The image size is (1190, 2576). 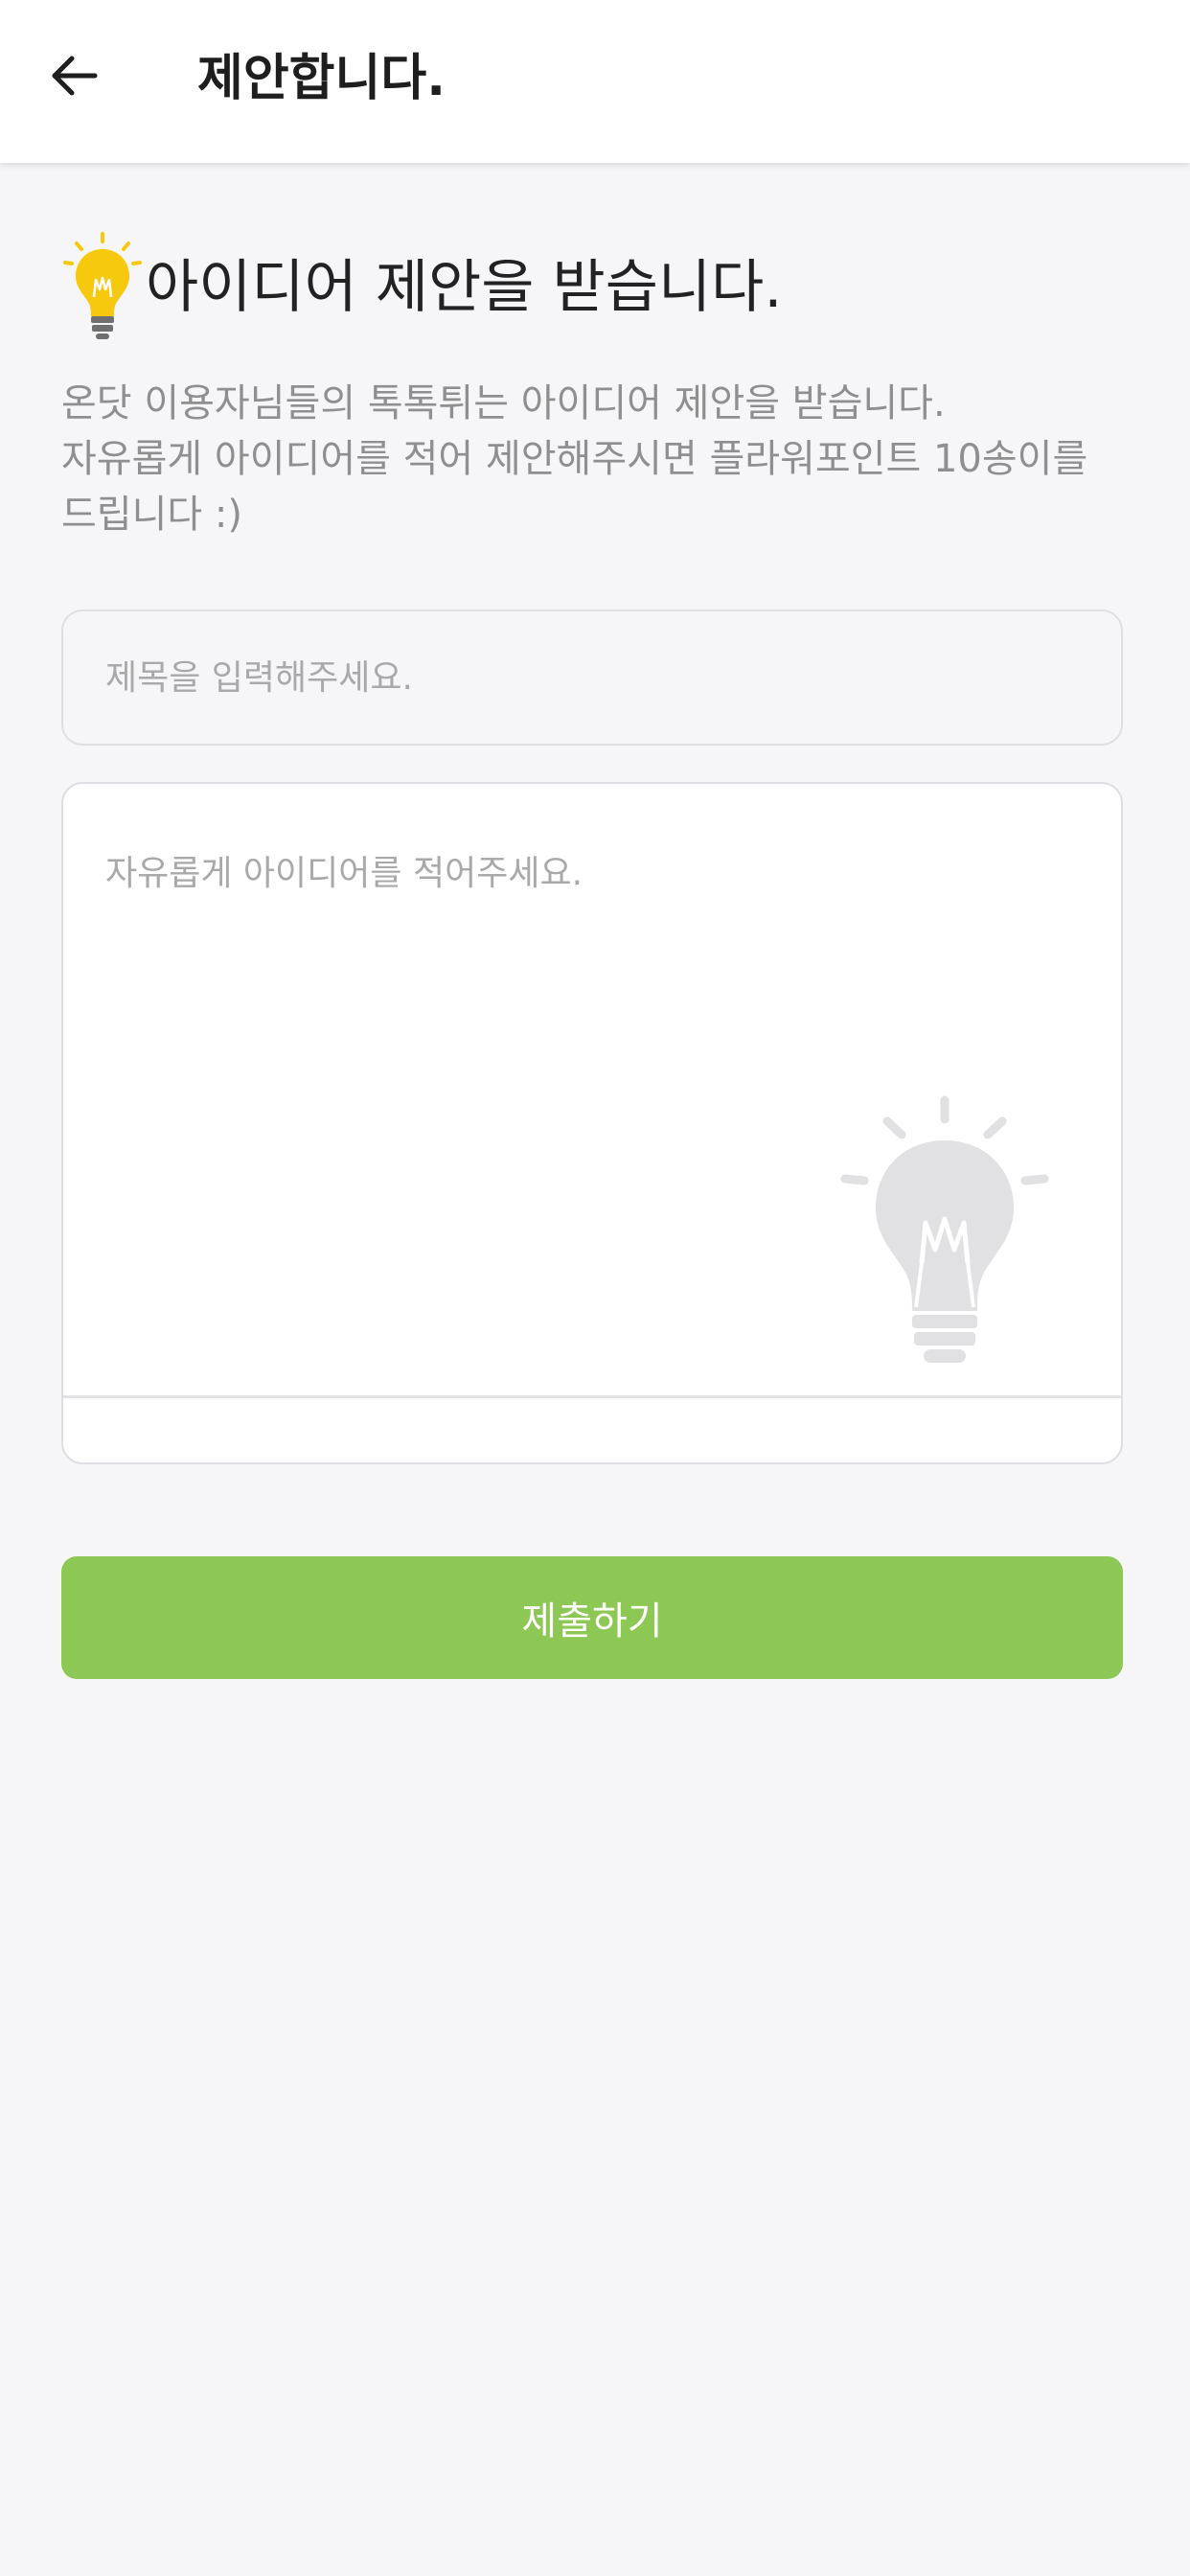 I want to click on arrow-left-icon, so click(x=75, y=76).